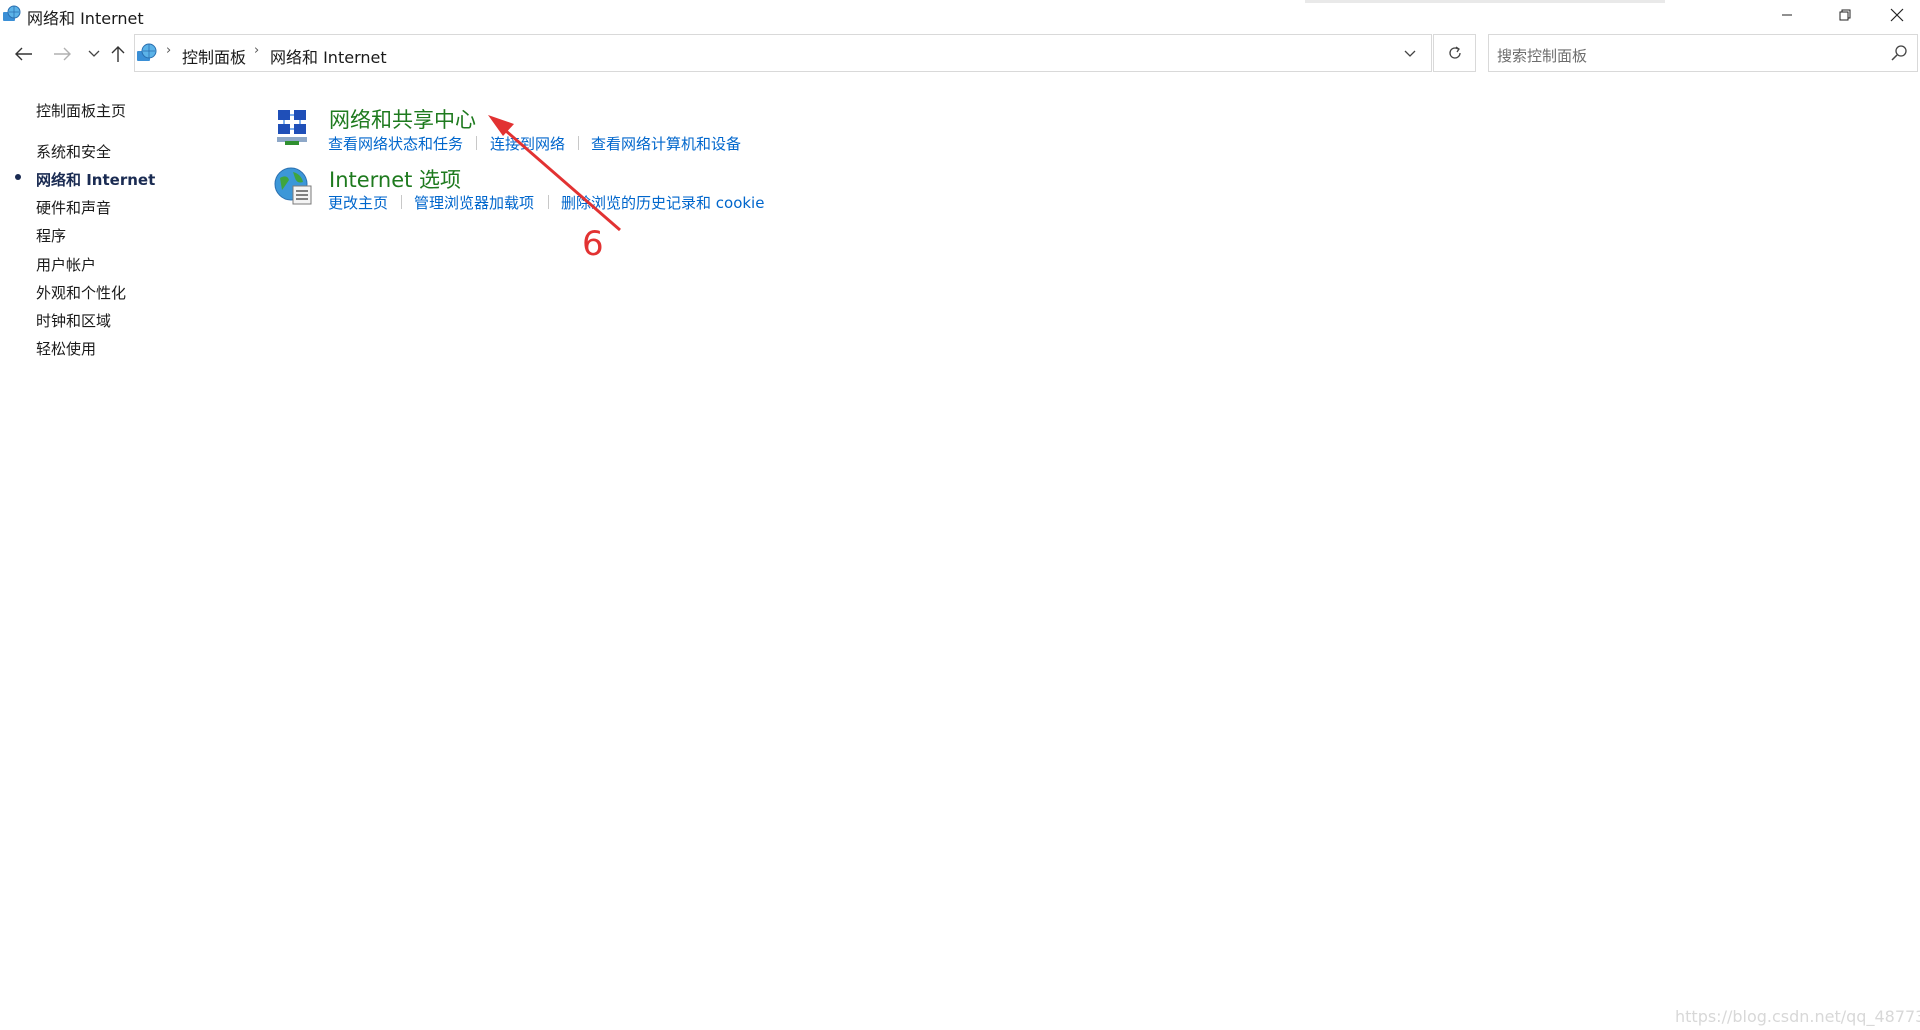 This screenshot has width=1920, height=1030. What do you see at coordinates (474, 202) in the screenshot?
I see `link-manage-browser-addons: 管理浏览器加载项` at bounding box center [474, 202].